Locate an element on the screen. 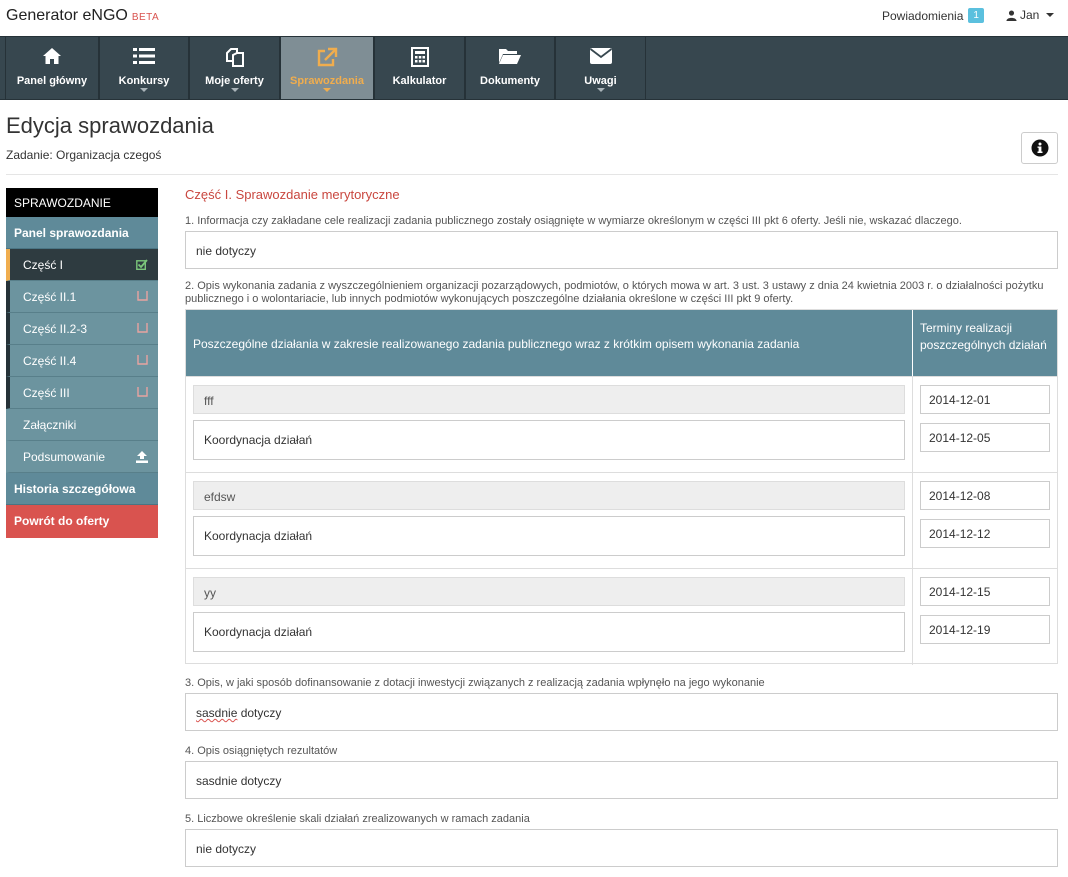 The height and width of the screenshot is (877, 1068). notifications-link: Powiadomienia 1 is located at coordinates (933, 15).